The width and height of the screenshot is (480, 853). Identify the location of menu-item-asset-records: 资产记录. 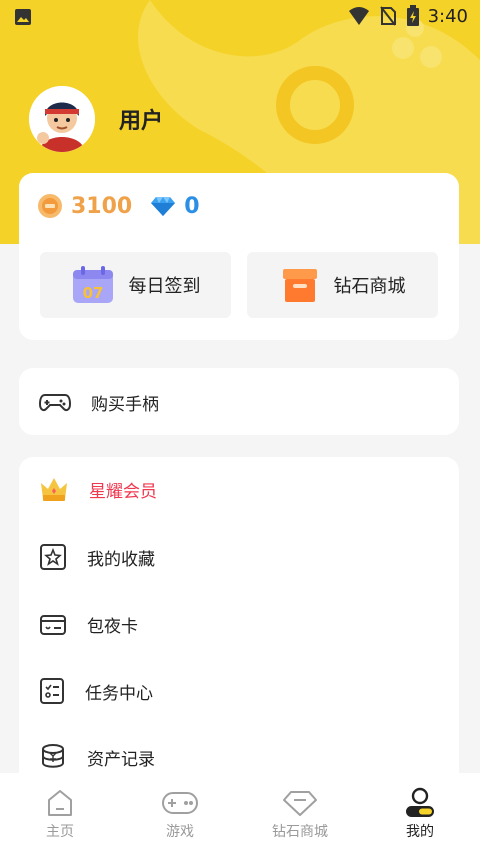
(97, 757).